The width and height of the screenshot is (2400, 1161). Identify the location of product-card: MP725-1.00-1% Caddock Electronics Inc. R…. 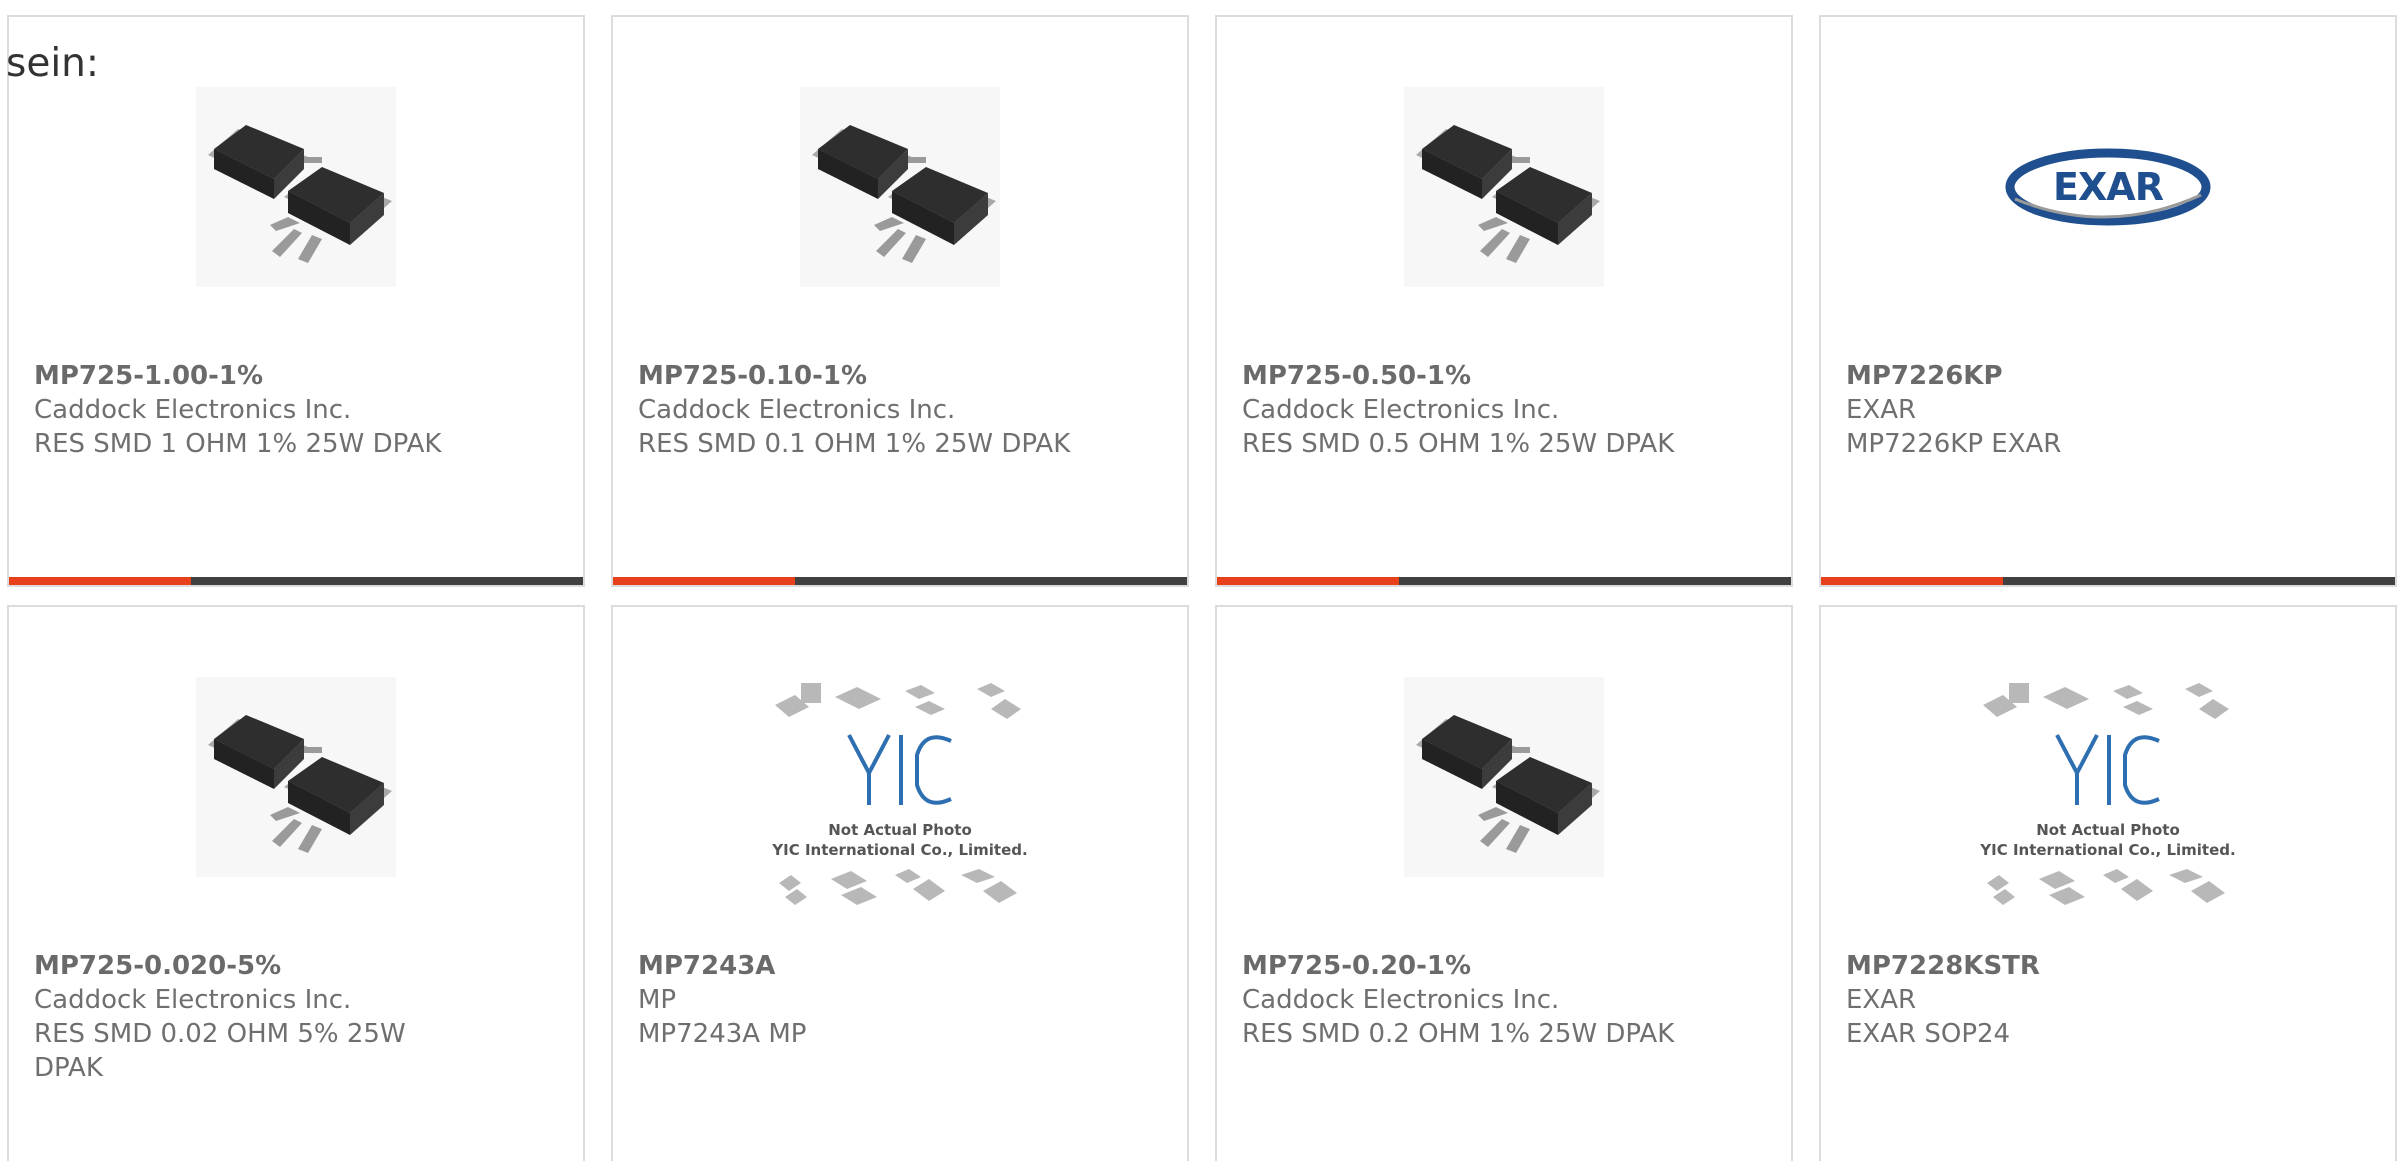
(296, 301).